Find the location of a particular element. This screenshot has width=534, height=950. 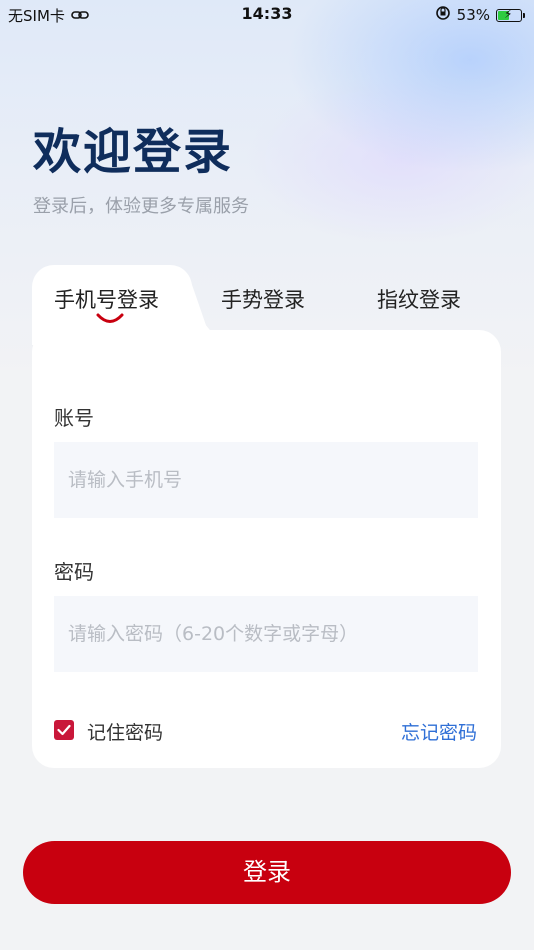

active-tab-indicator is located at coordinates (110, 318).